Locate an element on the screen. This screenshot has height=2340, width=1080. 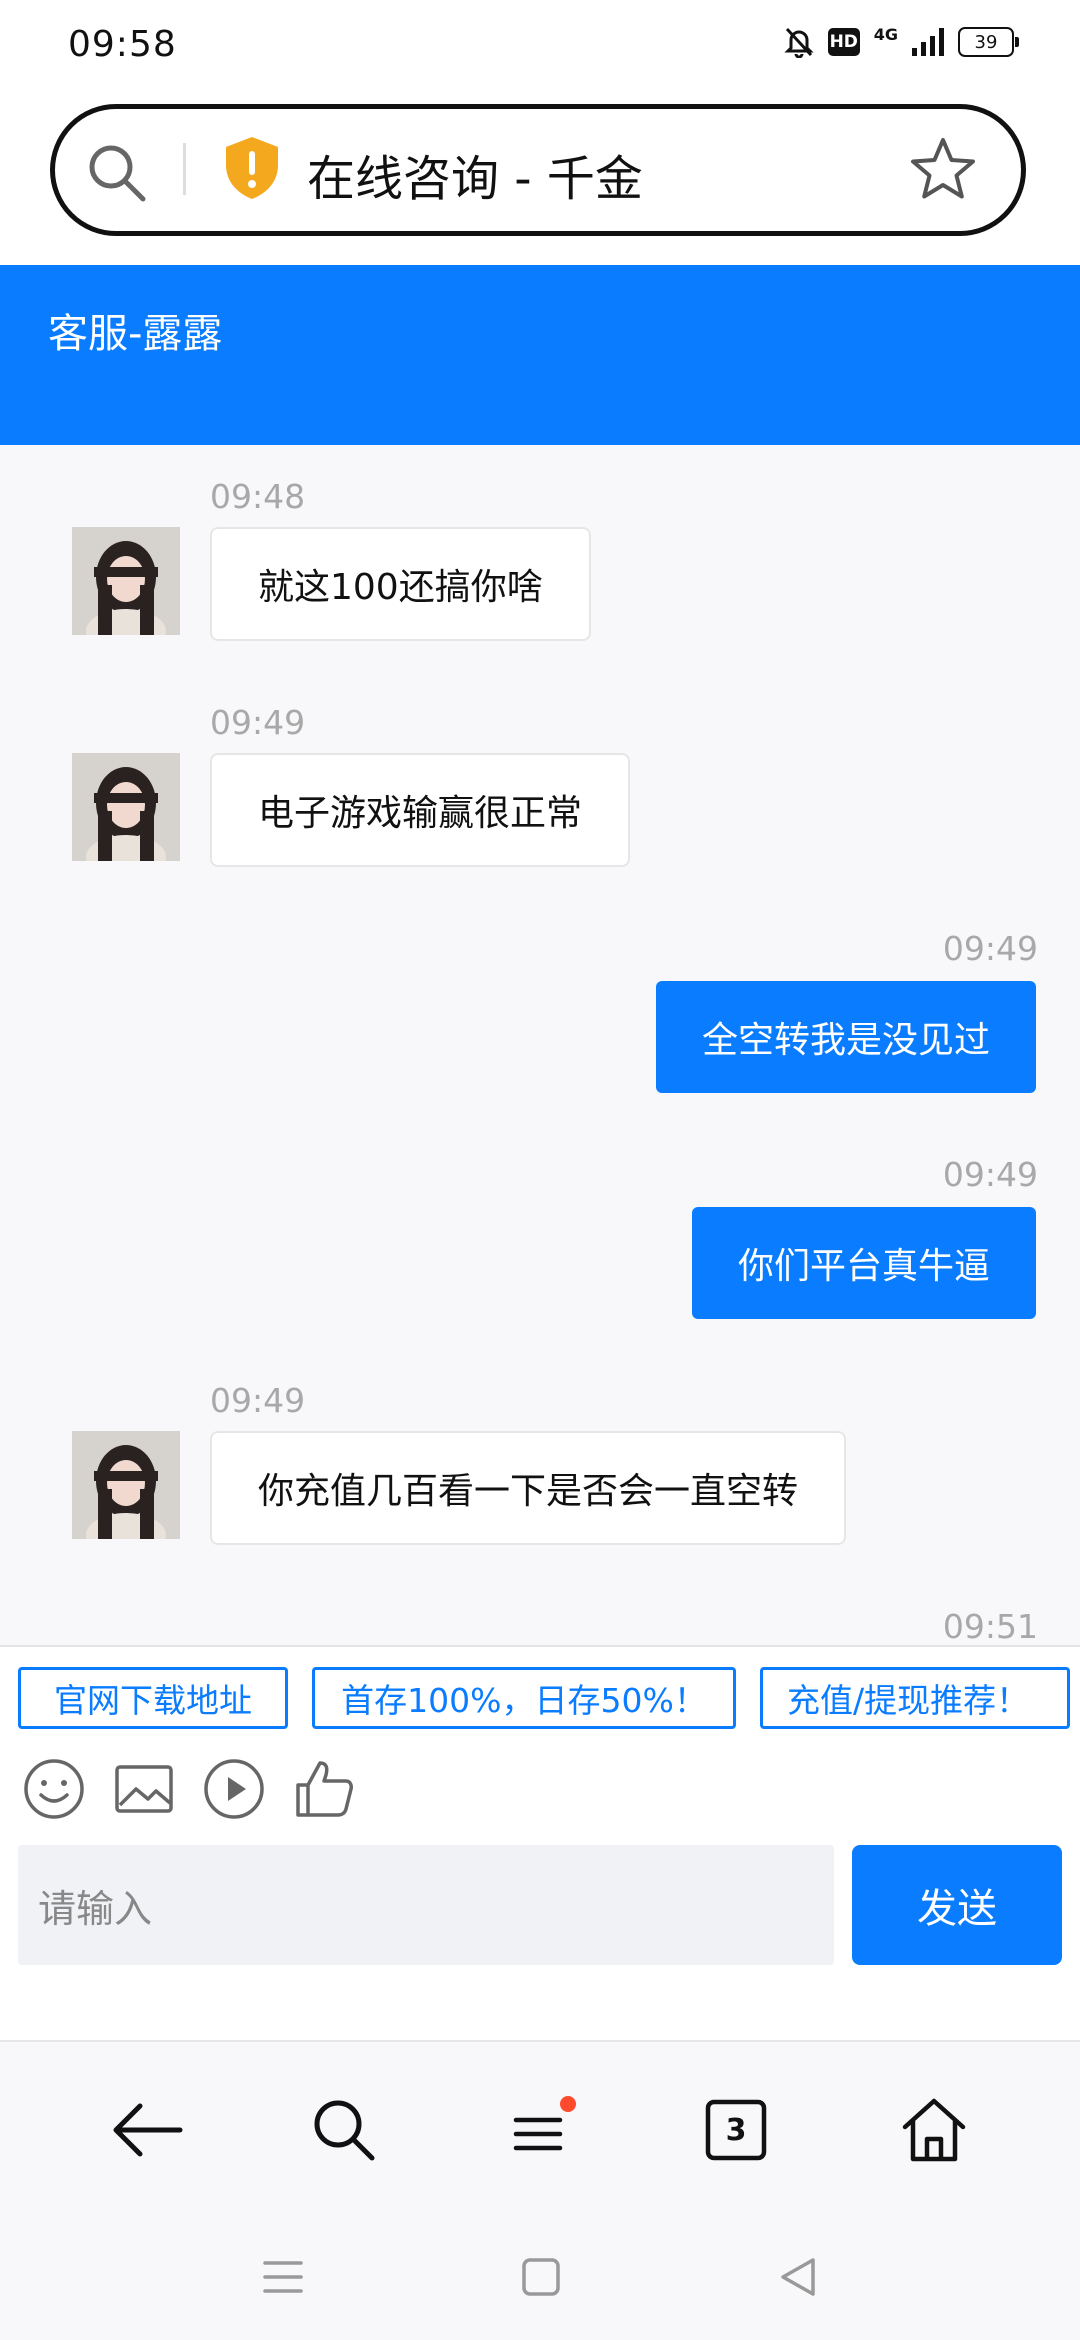
battery-icon: 39 is located at coordinates (988, 42).